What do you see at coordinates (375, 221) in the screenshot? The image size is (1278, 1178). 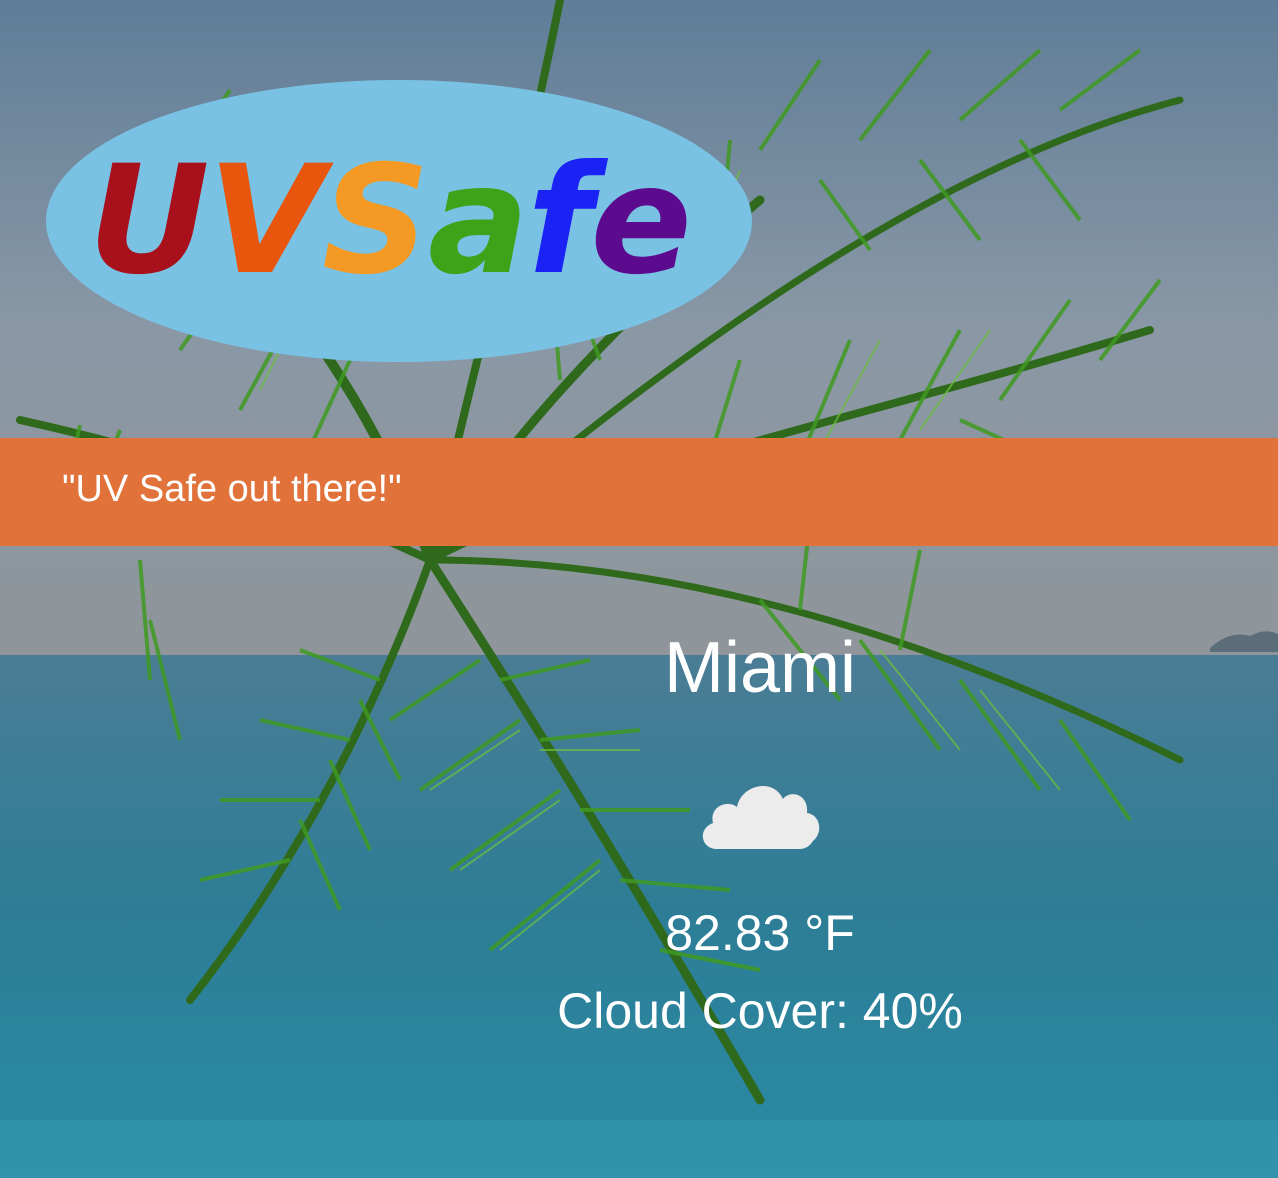 I see `logo-letter-s: S` at bounding box center [375, 221].